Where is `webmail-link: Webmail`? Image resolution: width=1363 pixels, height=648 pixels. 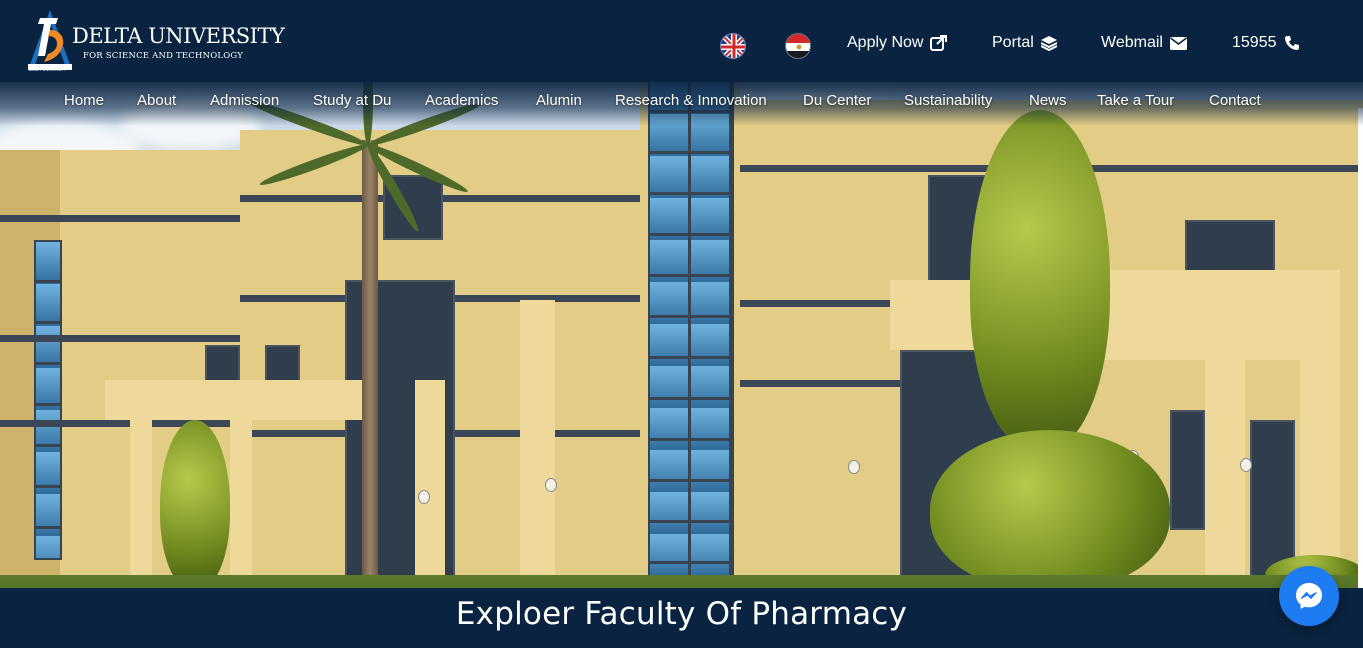
webmail-link: Webmail is located at coordinates (1144, 43).